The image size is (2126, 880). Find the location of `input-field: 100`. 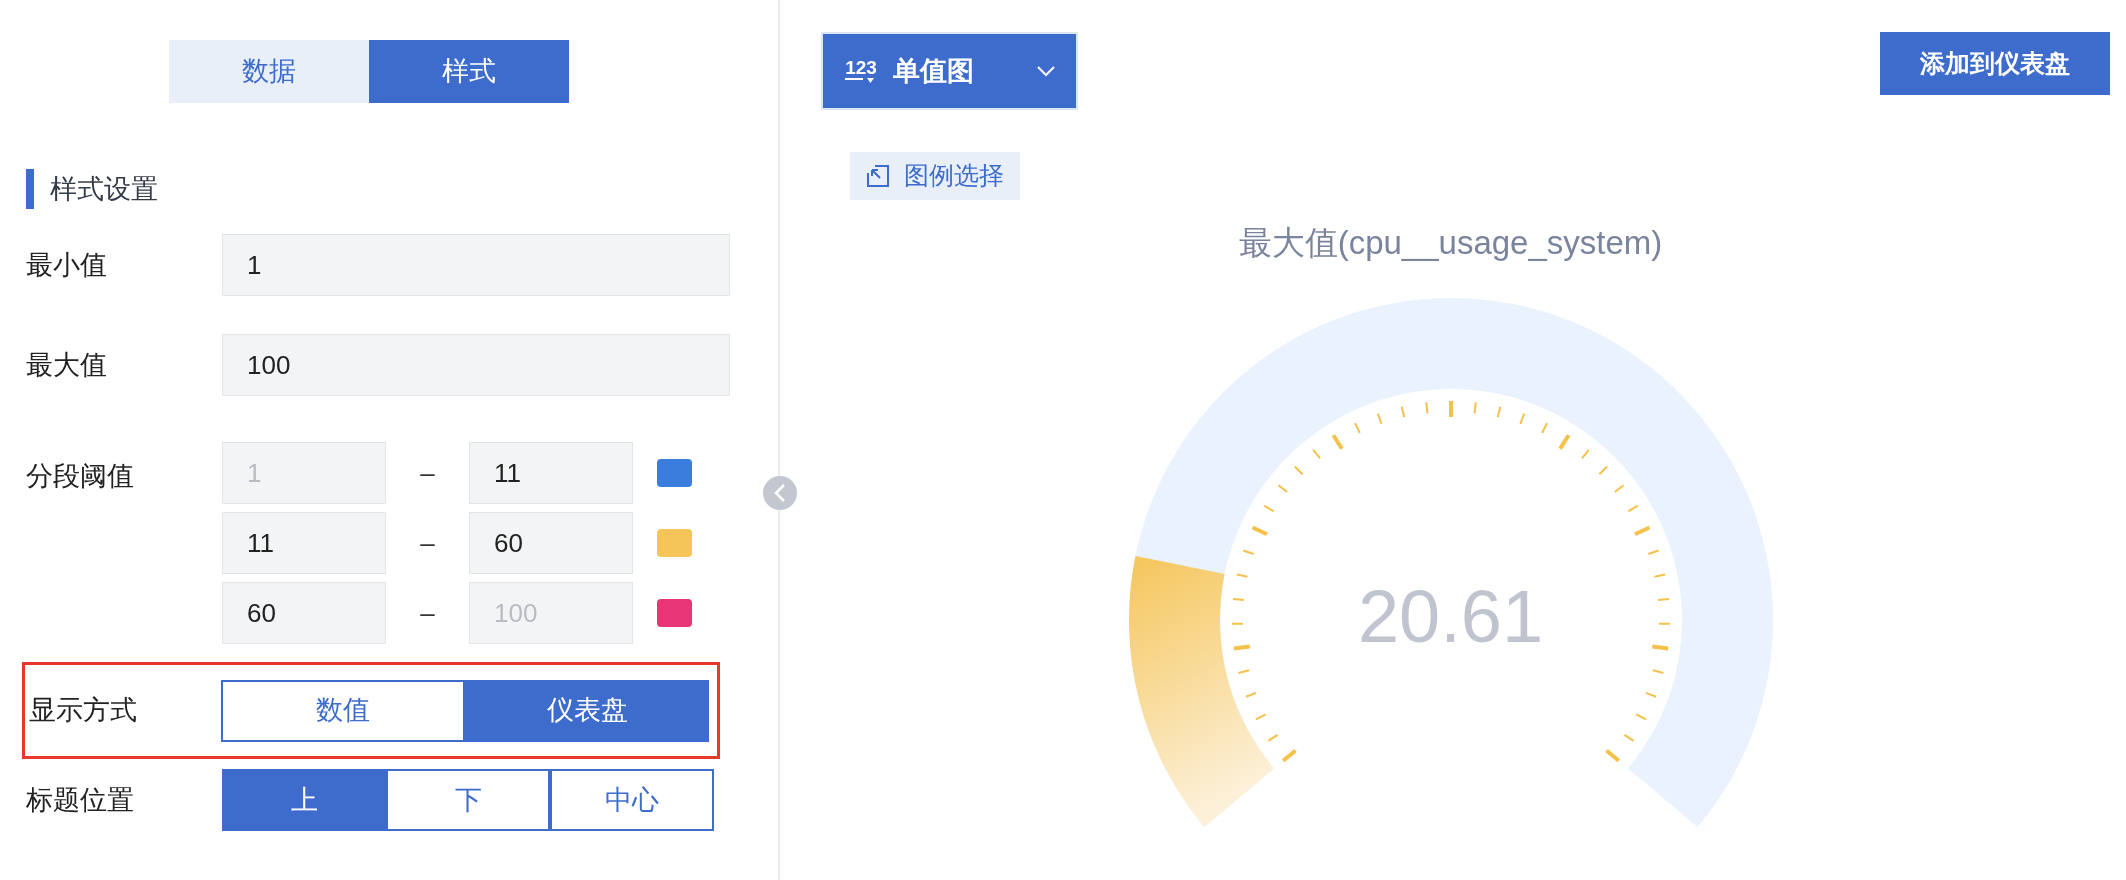

input-field: 100 is located at coordinates (476, 365).